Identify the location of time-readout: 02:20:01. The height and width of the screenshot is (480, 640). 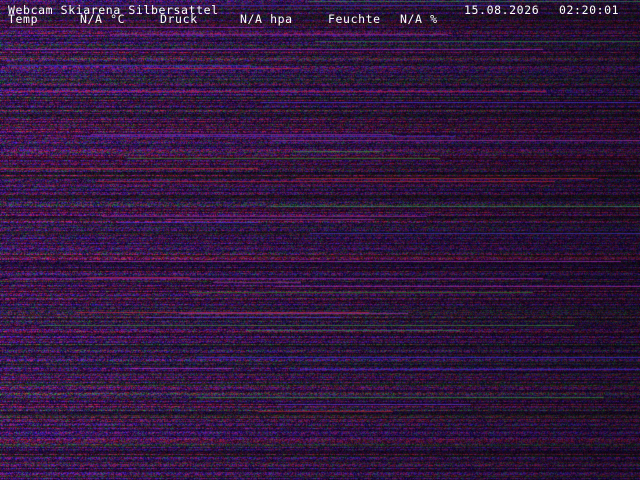
(589, 10).